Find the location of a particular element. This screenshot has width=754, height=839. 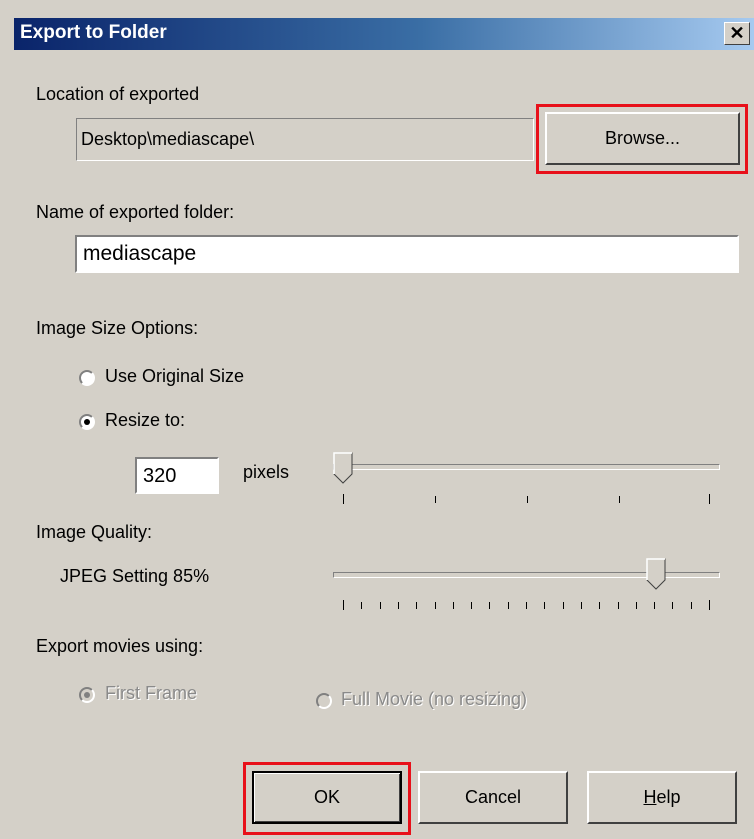

pixels-unit-label: pixels is located at coordinates (266, 472).